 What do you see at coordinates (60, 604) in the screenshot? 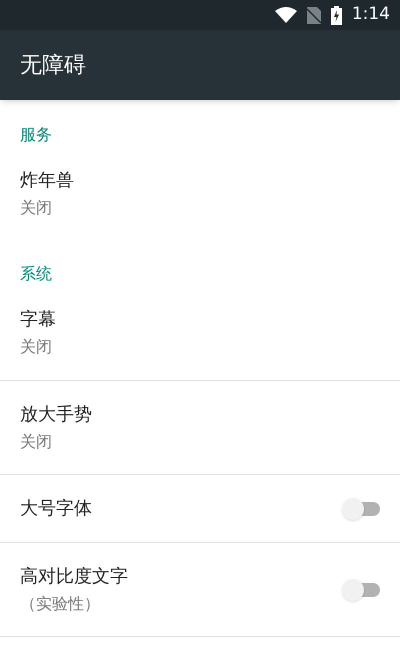
I see `item-summary: （实验性）` at bounding box center [60, 604].